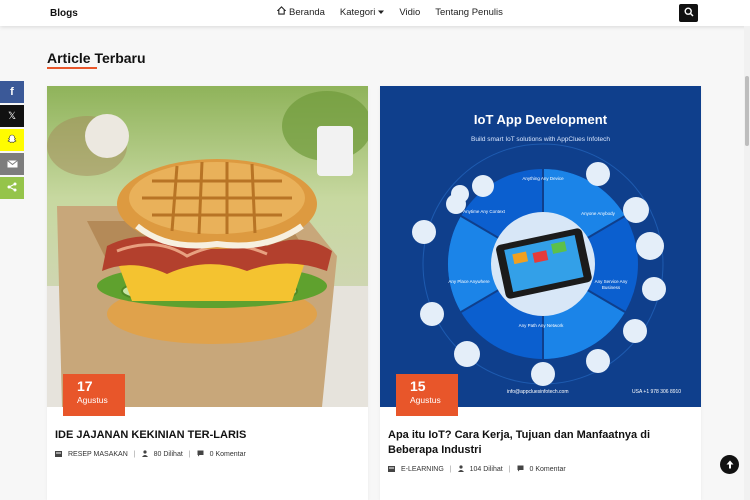 Image resolution: width=750 pixels, height=500 pixels. I want to click on email-icon, so click(12, 164).